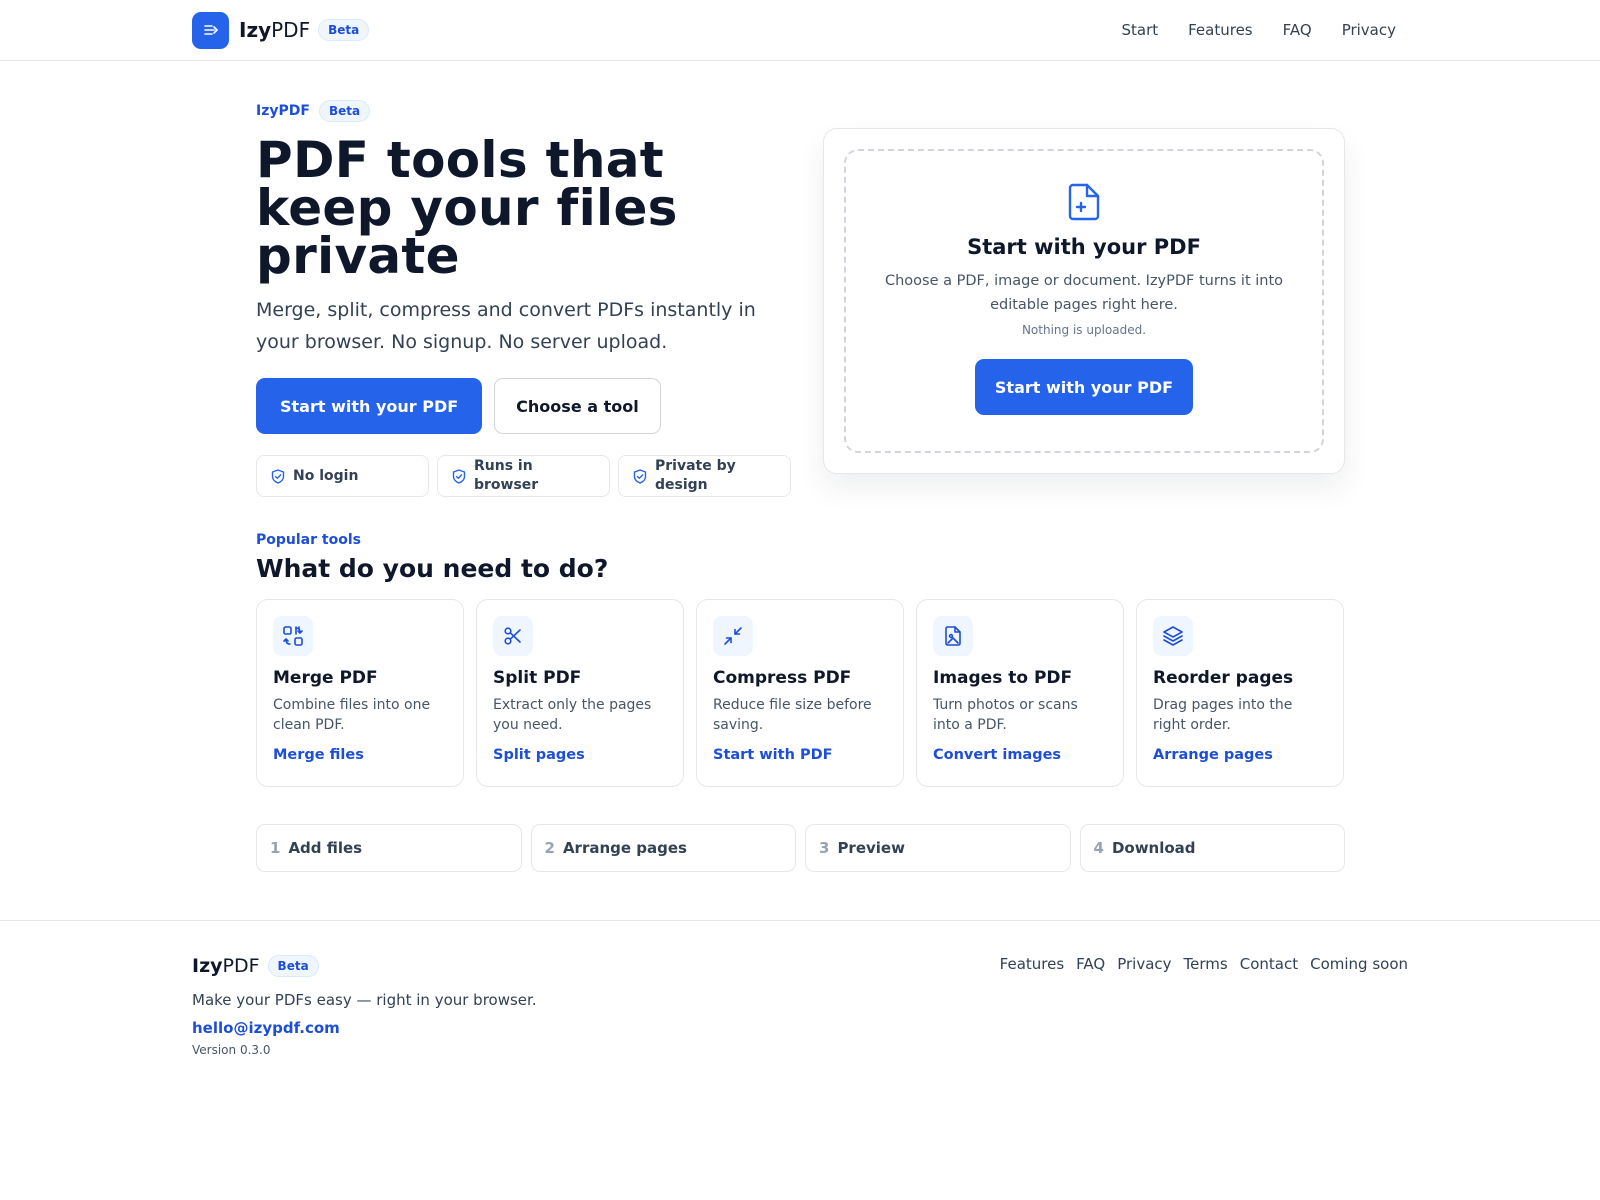  I want to click on header-inner: IzyPDF Beta Start Features FAQ Privacy, so click(794, 30).